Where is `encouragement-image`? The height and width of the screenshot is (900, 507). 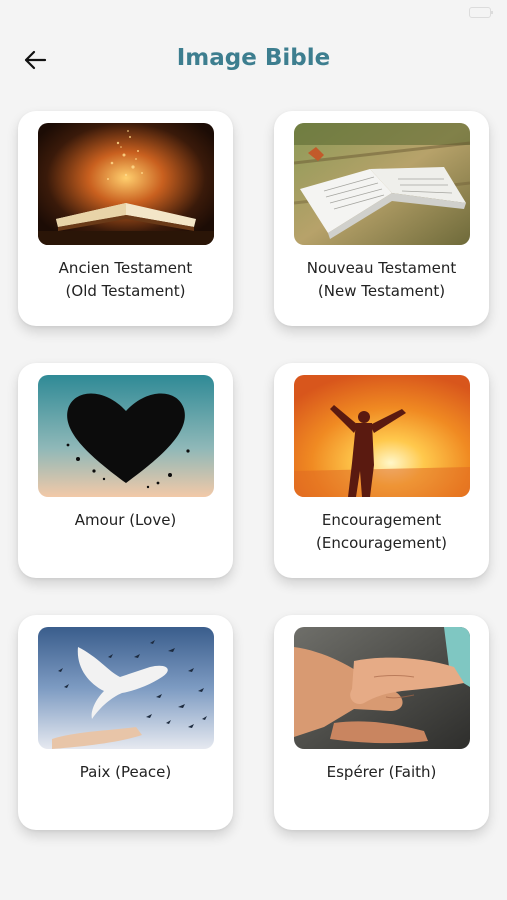 encouragement-image is located at coordinates (382, 436).